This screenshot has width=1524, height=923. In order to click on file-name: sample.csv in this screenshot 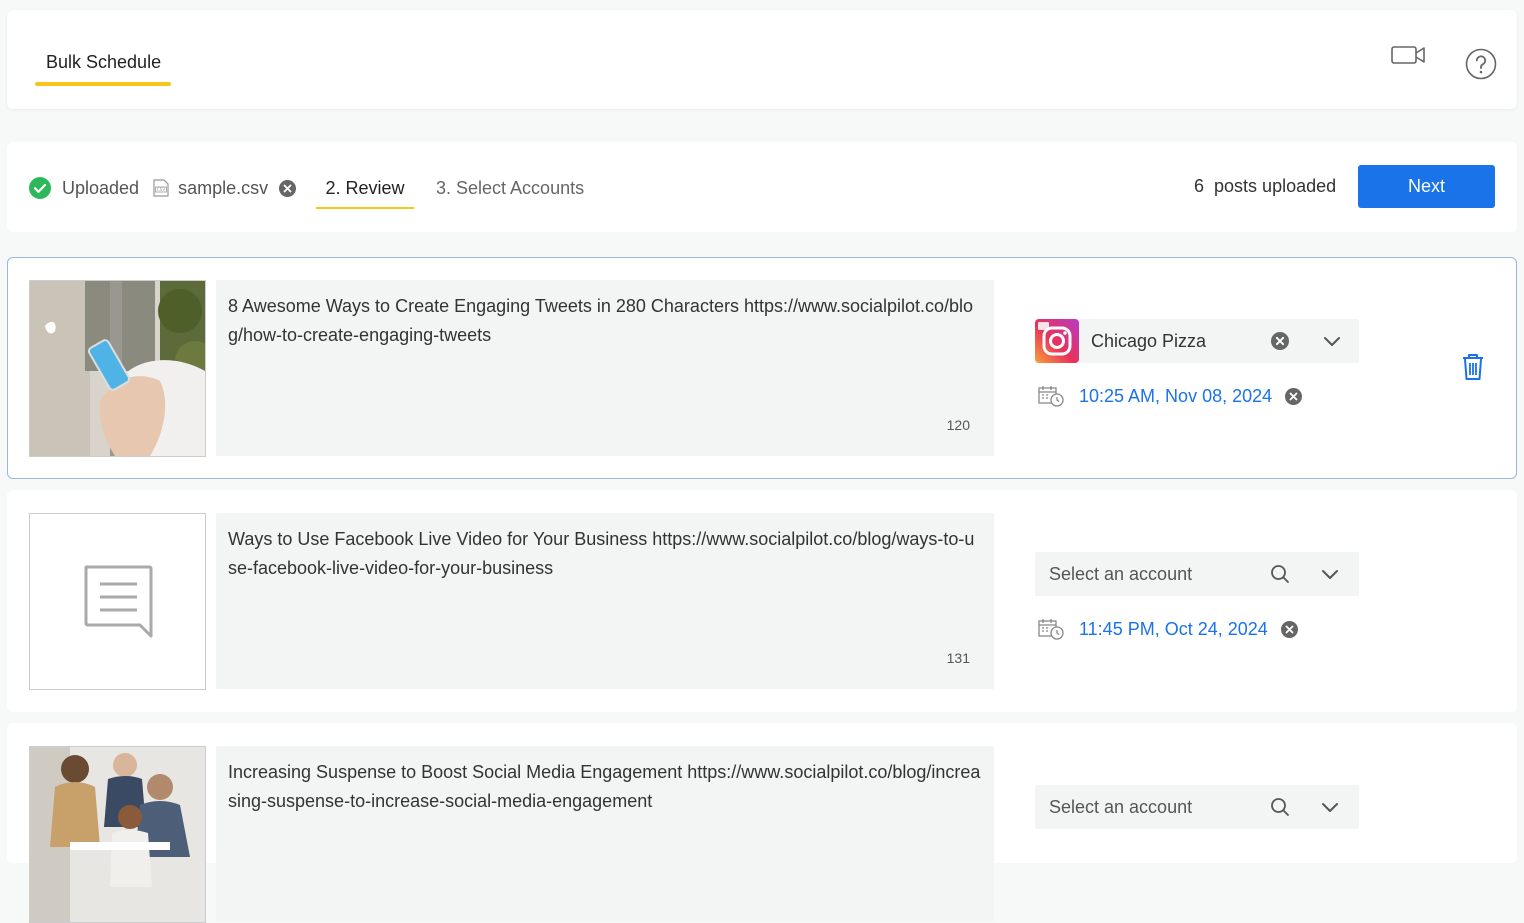, I will do `click(223, 187)`.